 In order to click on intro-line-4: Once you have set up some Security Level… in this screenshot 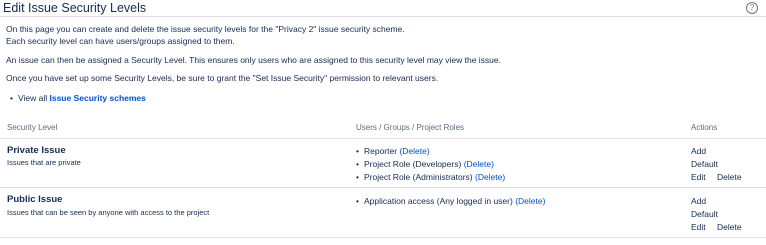, I will do `click(222, 78)`.